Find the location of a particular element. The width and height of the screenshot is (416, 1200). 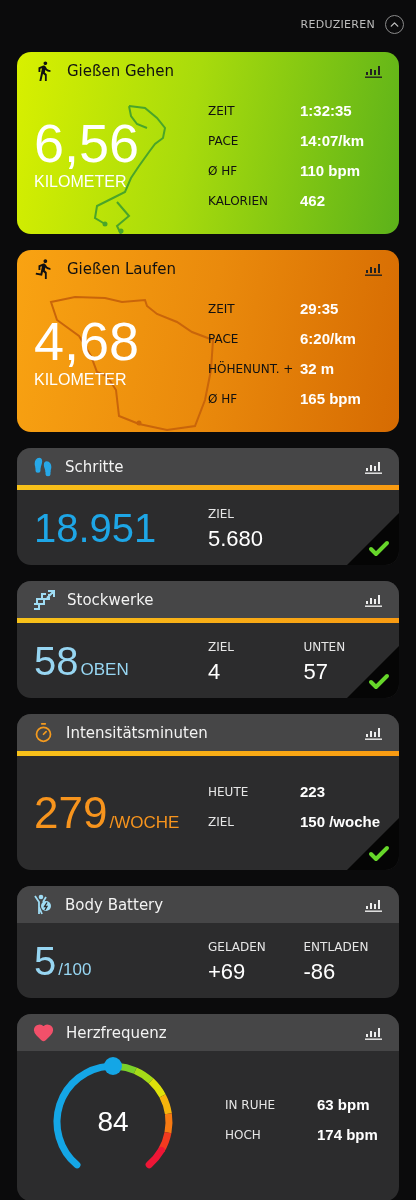

widget-card: Schritte 18.951 ZIEL 5.680 is located at coordinates (208, 506).